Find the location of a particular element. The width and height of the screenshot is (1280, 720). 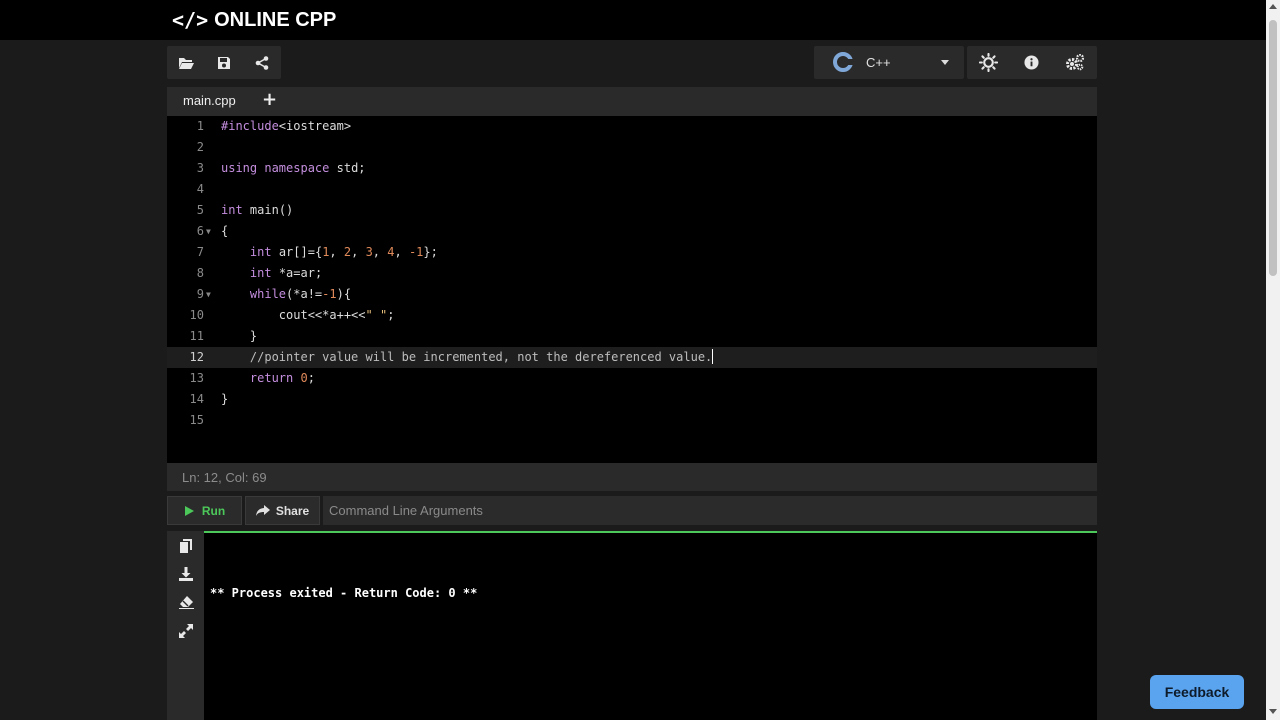

code-token: -1 is located at coordinates (329, 294).